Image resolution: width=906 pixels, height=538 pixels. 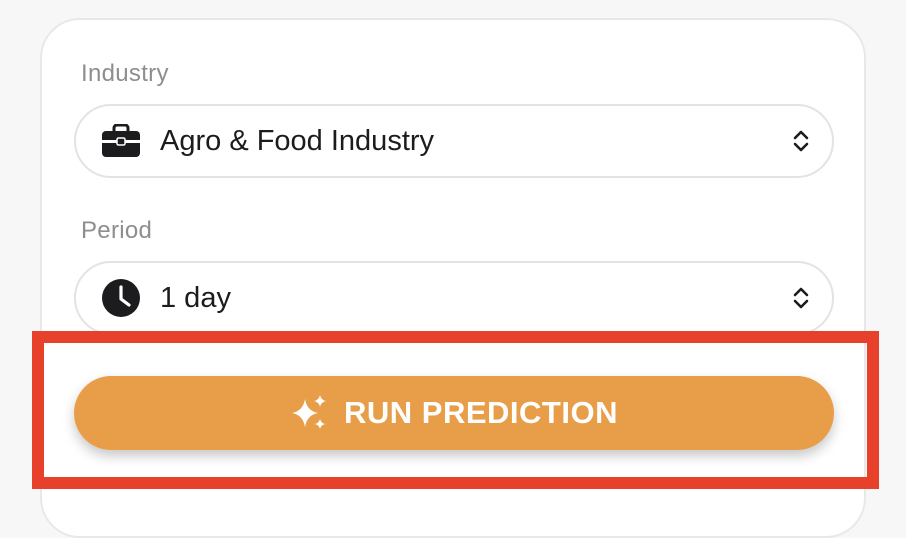 What do you see at coordinates (125, 73) in the screenshot?
I see `industry-label: Industry` at bounding box center [125, 73].